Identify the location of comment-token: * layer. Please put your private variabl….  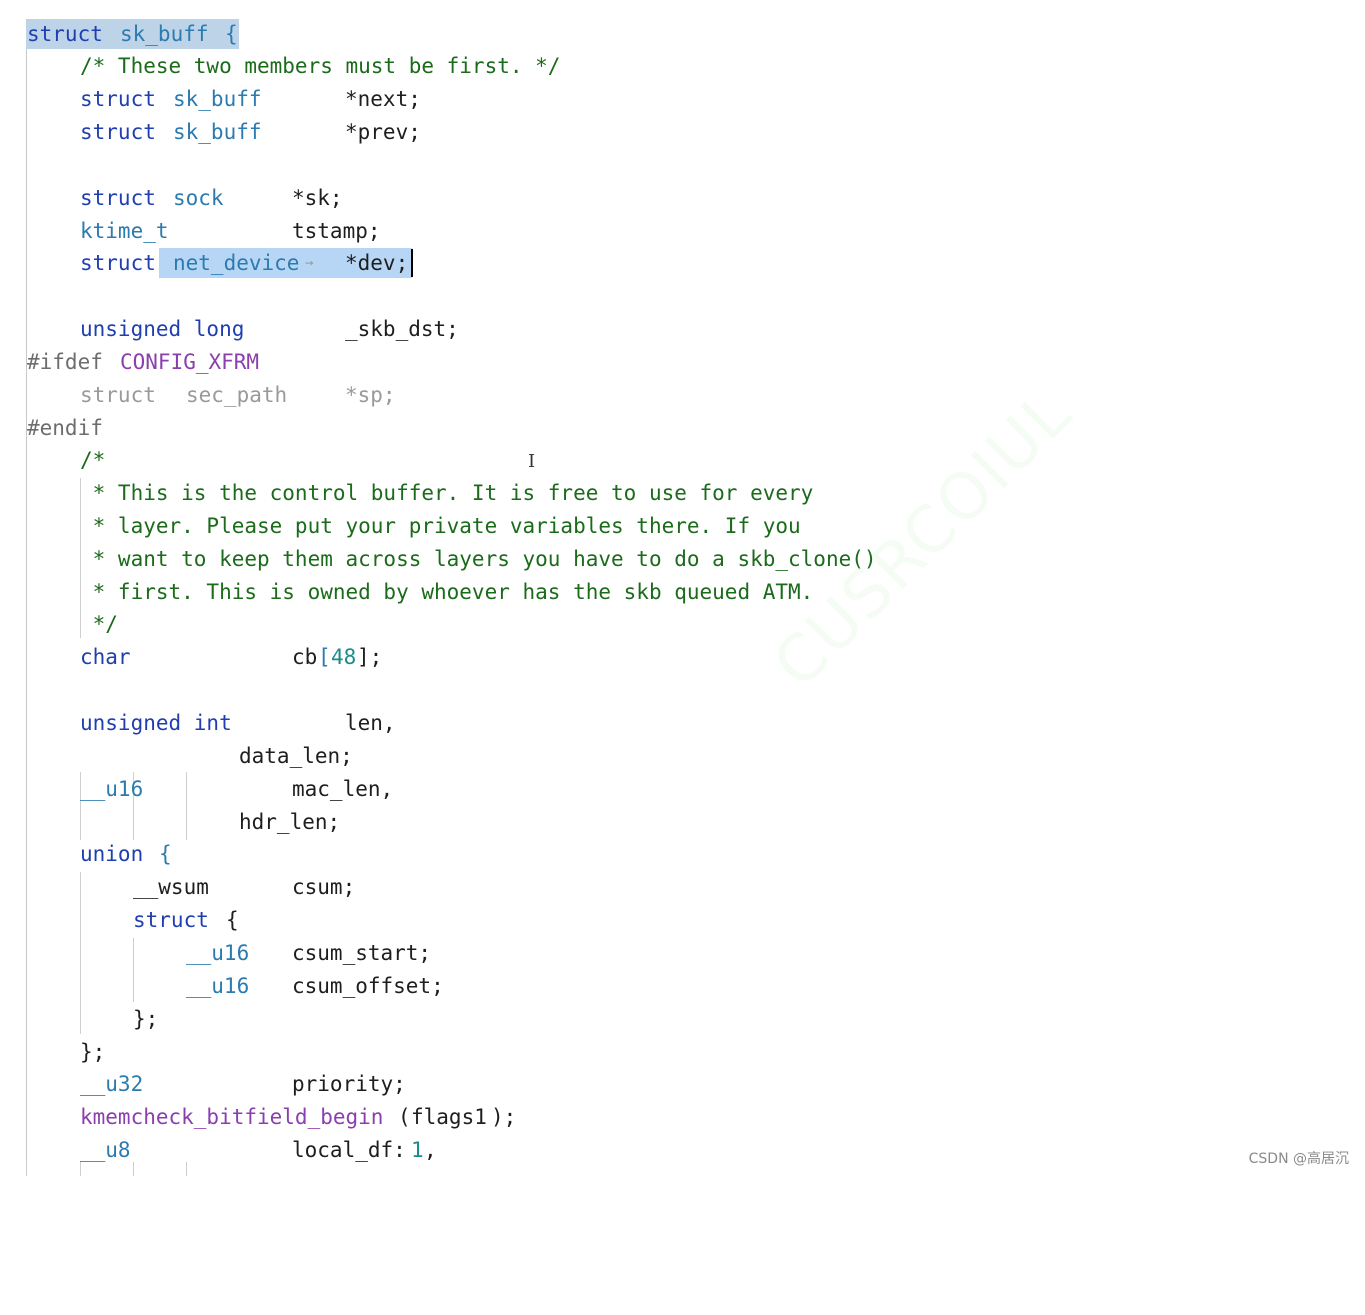
(440, 526).